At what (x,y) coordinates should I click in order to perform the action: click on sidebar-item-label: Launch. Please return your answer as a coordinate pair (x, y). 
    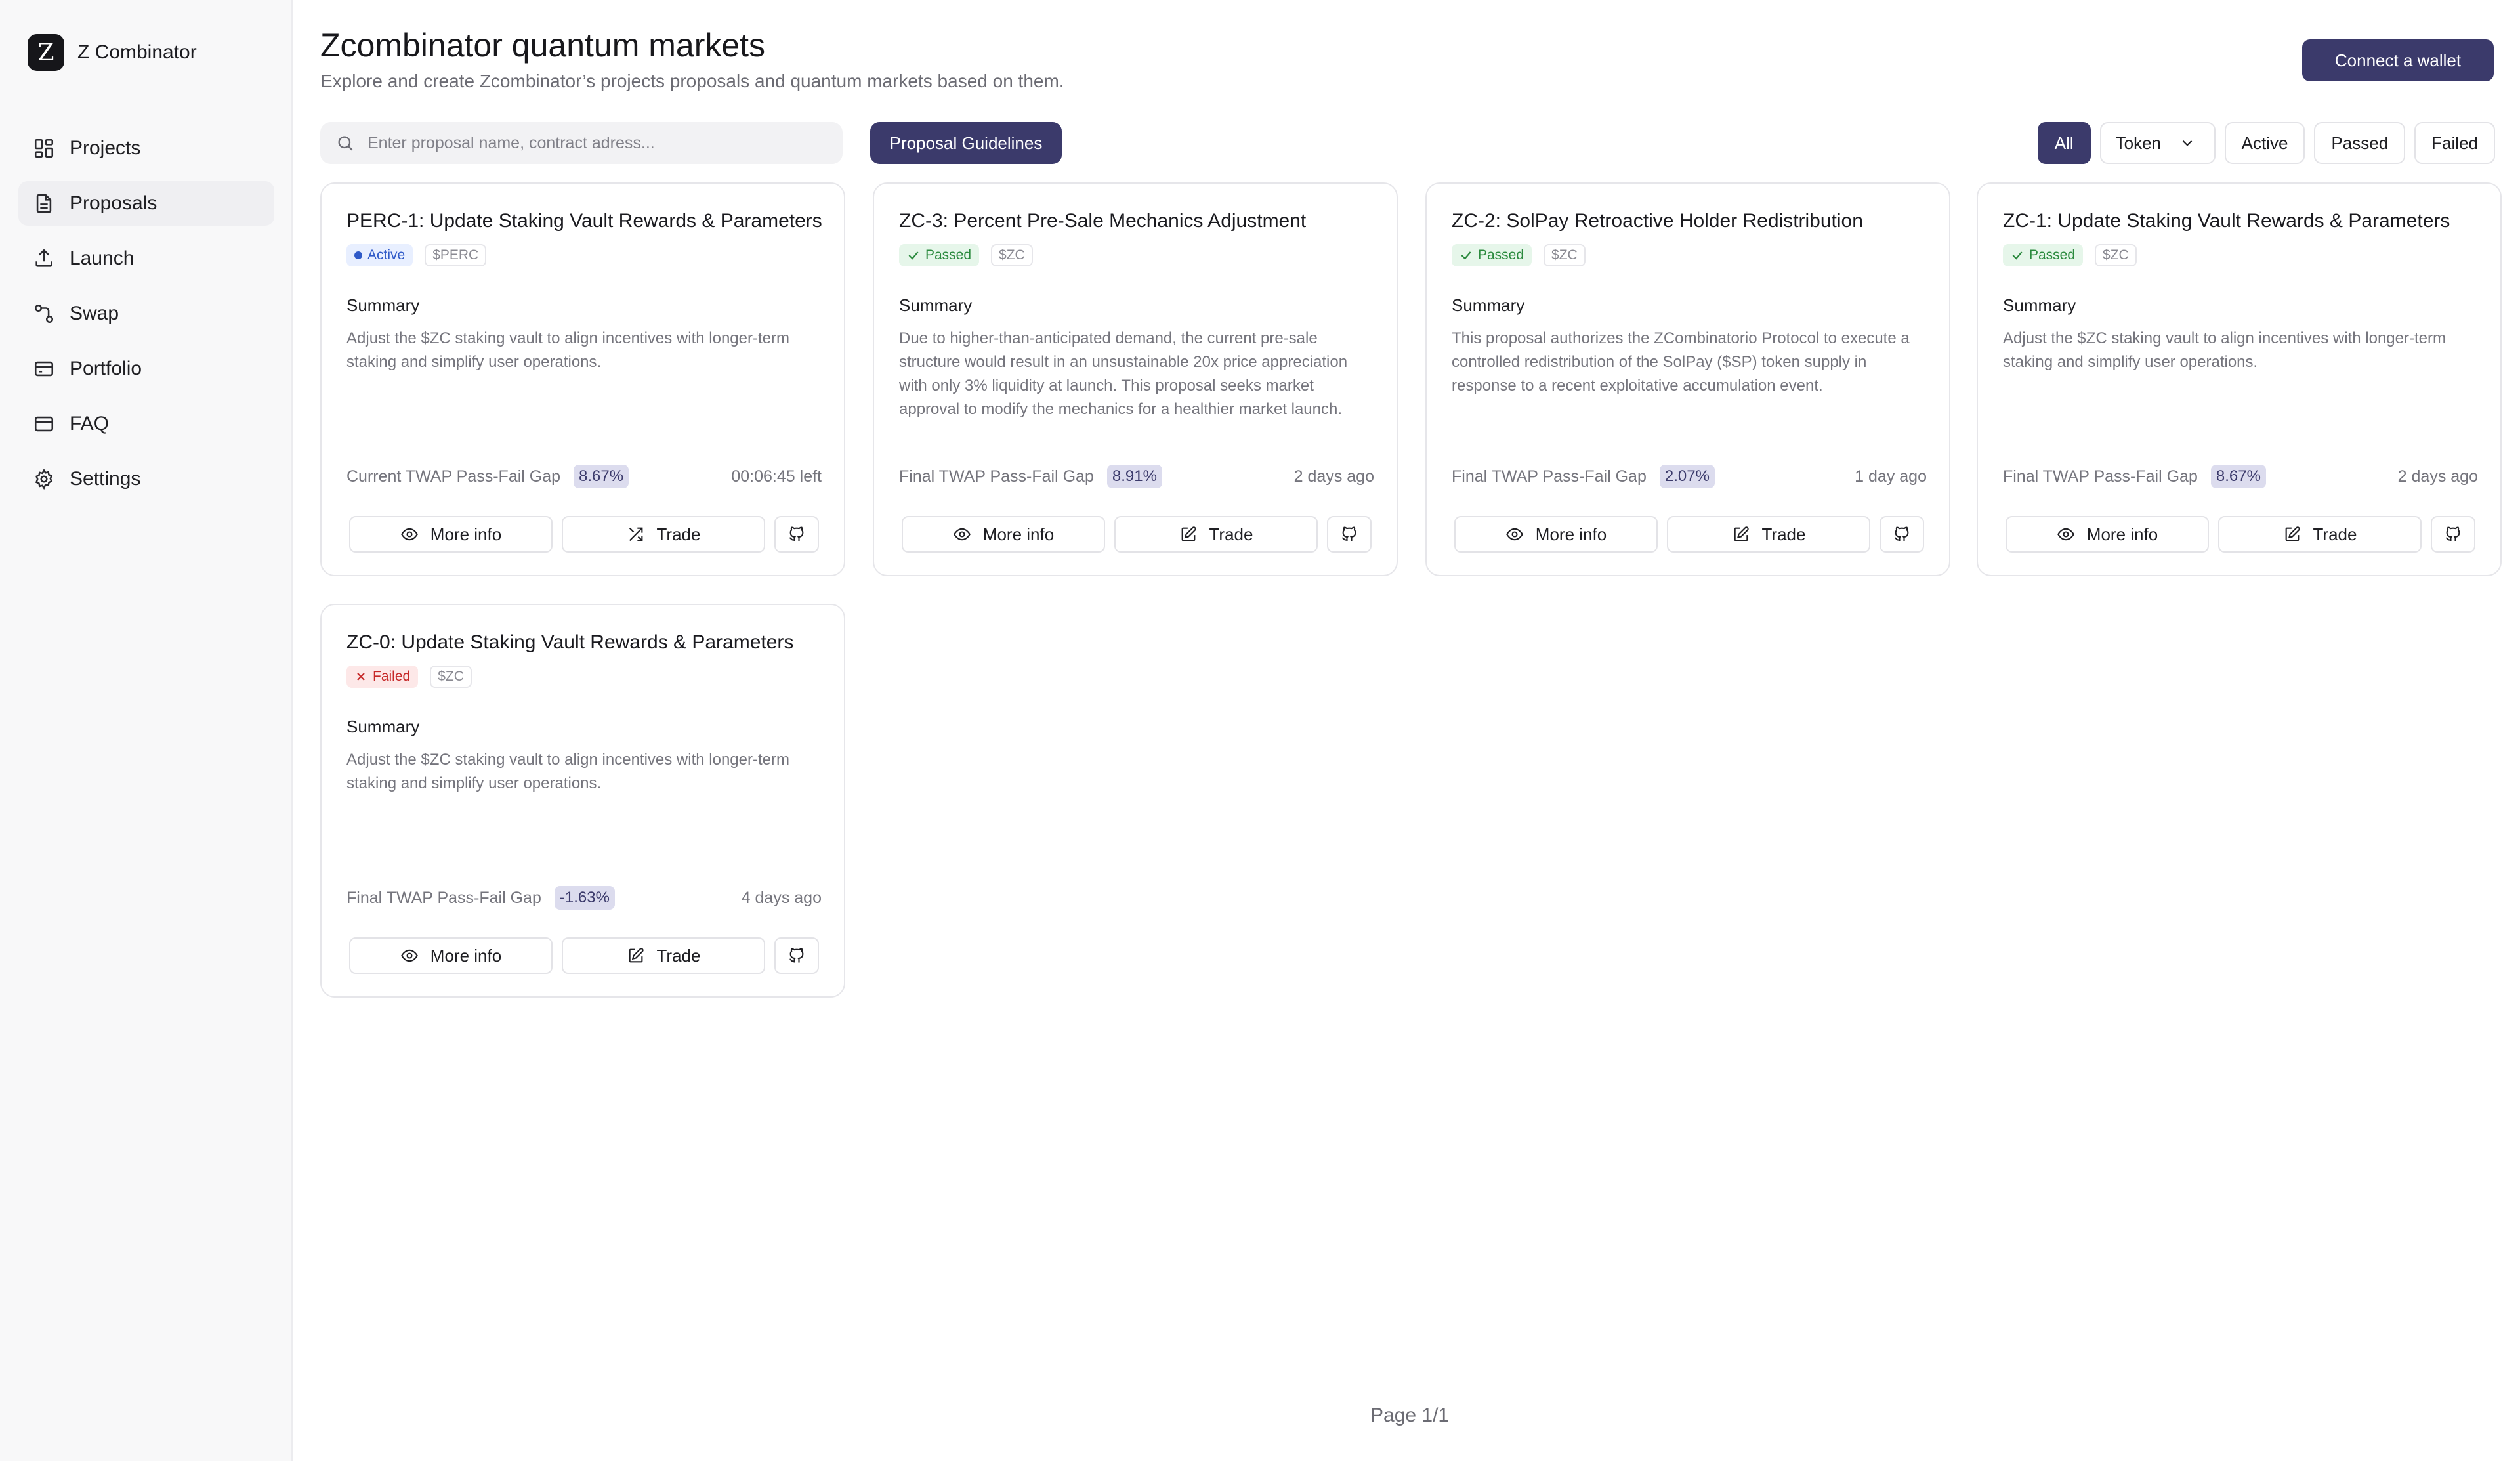
    Looking at the image, I should click on (102, 258).